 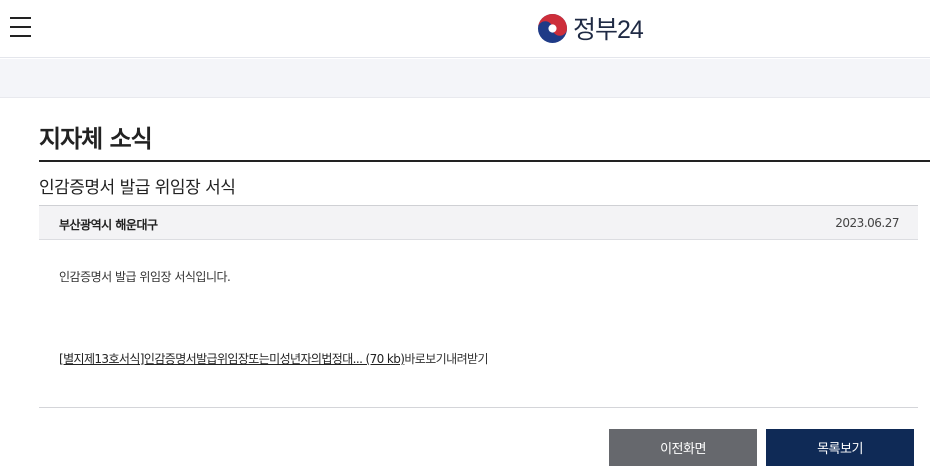 What do you see at coordinates (145, 277) in the screenshot?
I see `post-body: 인감증명서 발급 위임장 서식입니다.` at bounding box center [145, 277].